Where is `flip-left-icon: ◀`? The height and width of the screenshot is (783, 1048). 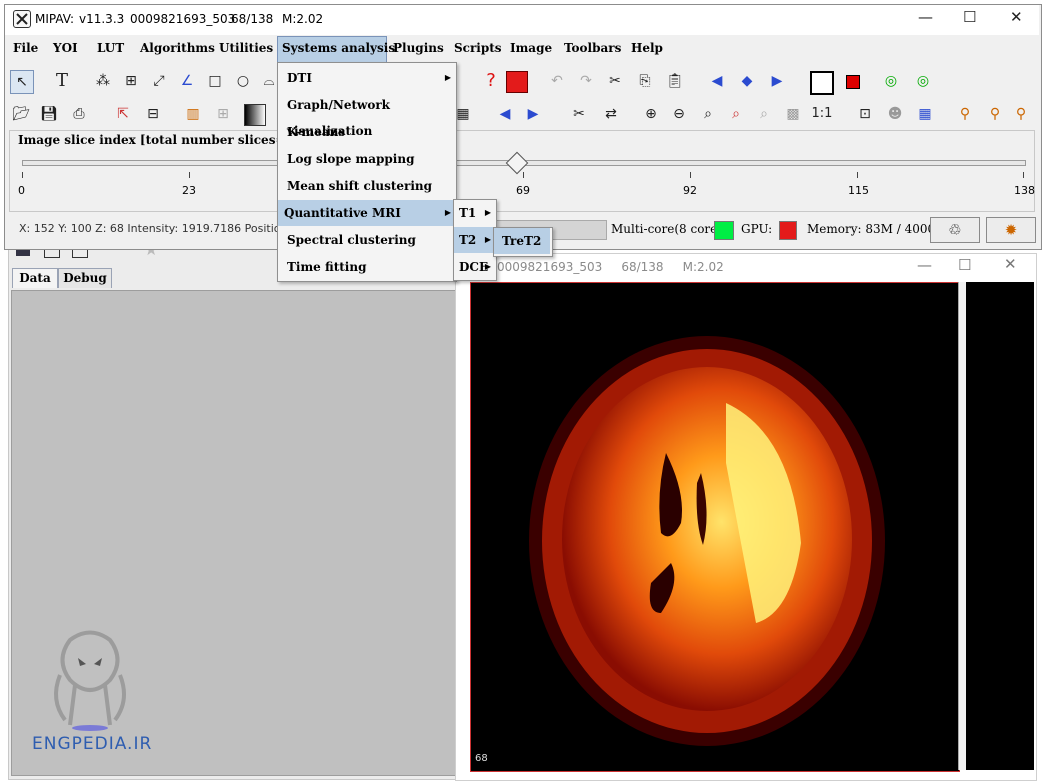
flip-left-icon: ◀ is located at coordinates (717, 81).